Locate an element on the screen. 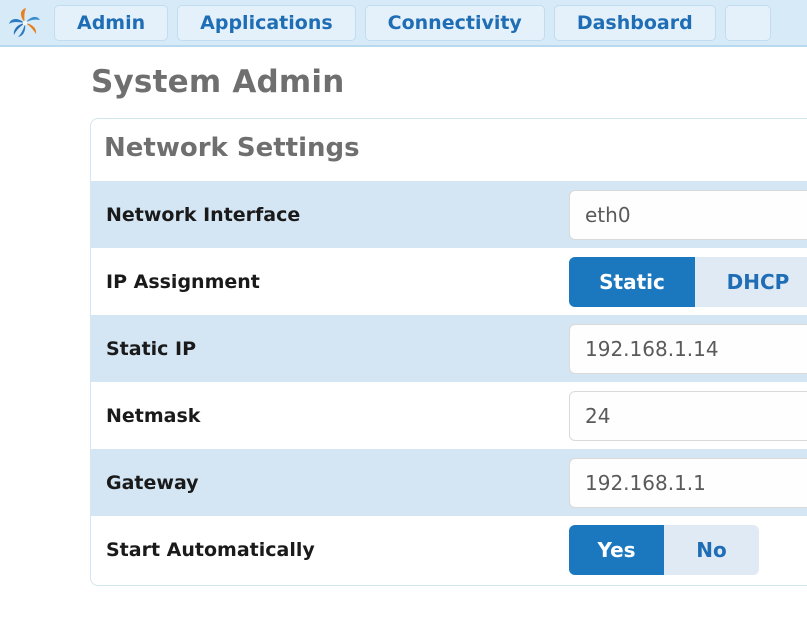 The height and width of the screenshot is (625, 807). start-automatically-toggle: Yes No is located at coordinates (664, 549).